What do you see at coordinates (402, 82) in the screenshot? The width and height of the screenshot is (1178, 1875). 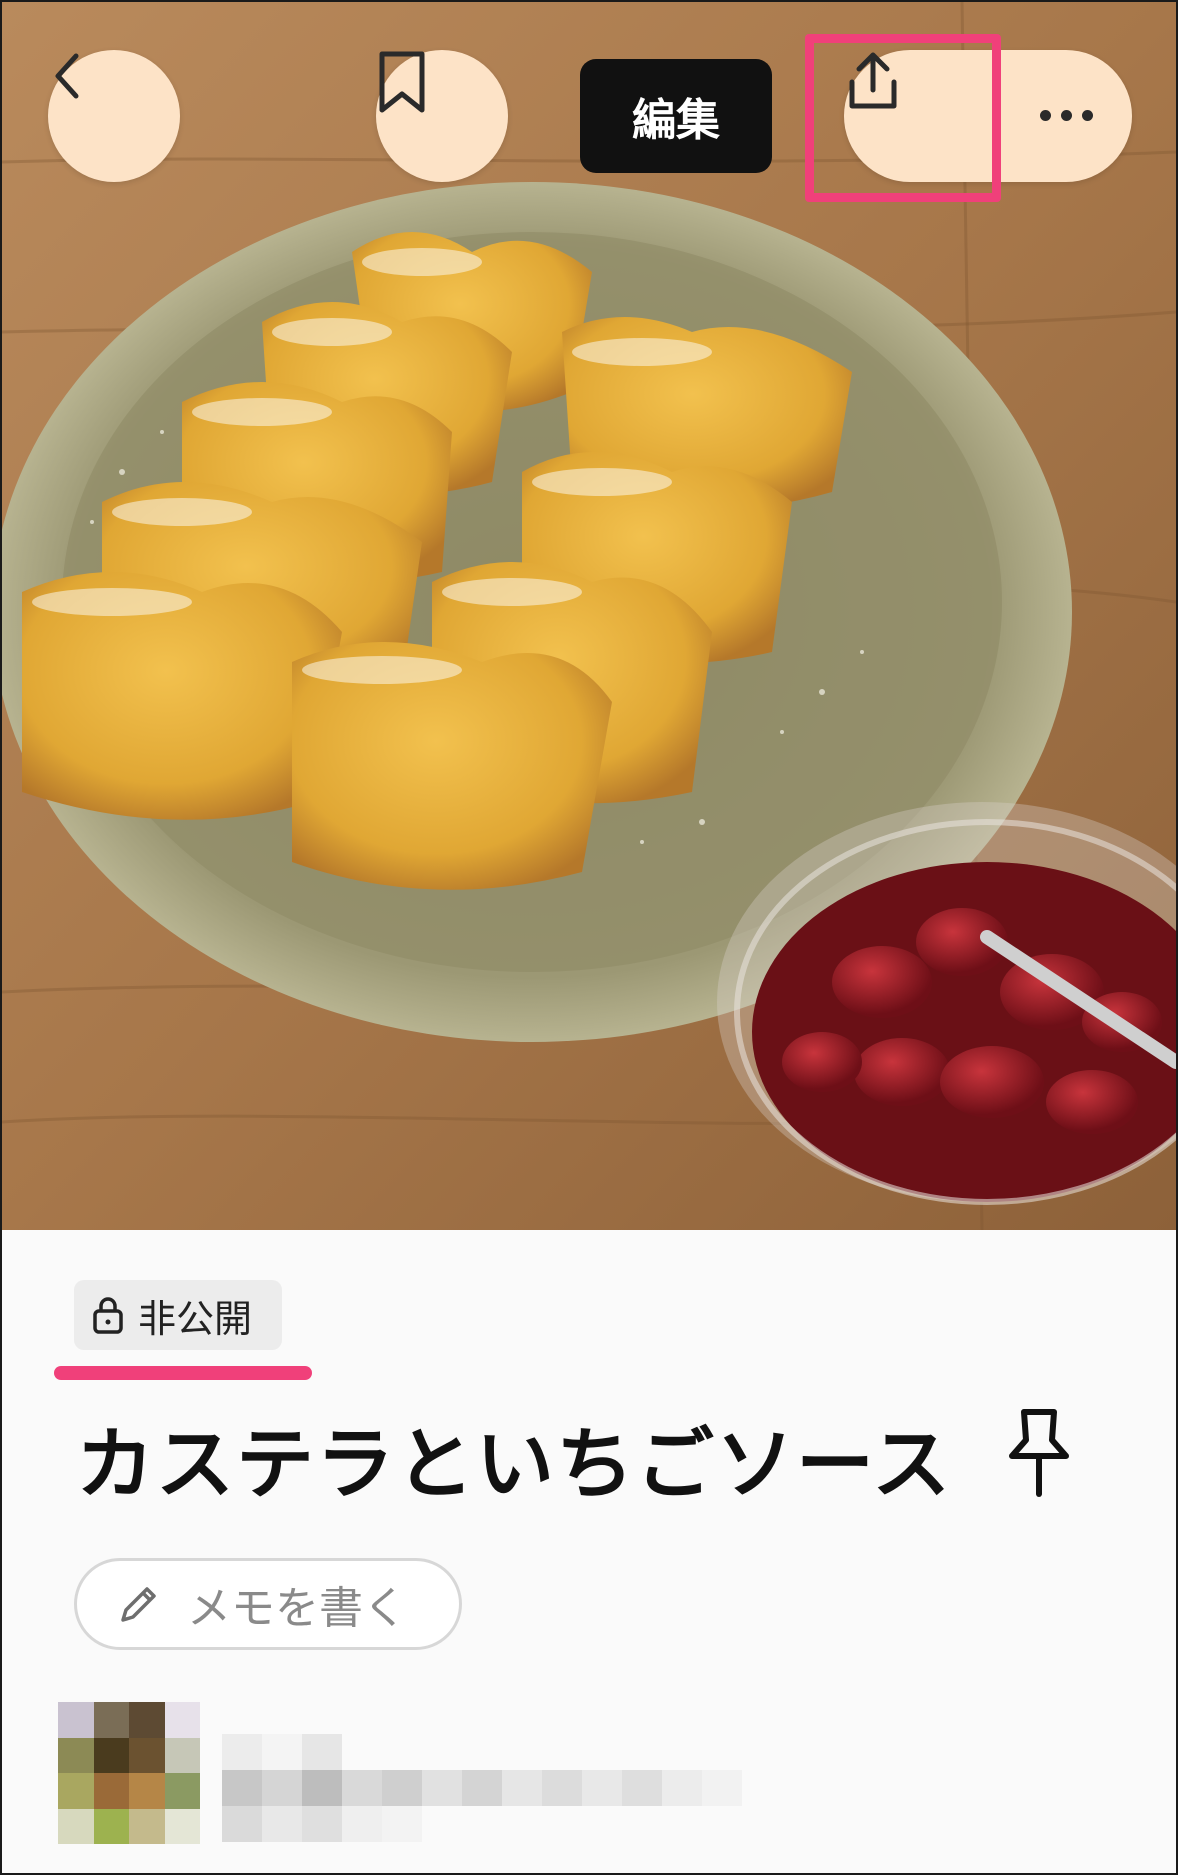 I see `bookmark-icon` at bounding box center [402, 82].